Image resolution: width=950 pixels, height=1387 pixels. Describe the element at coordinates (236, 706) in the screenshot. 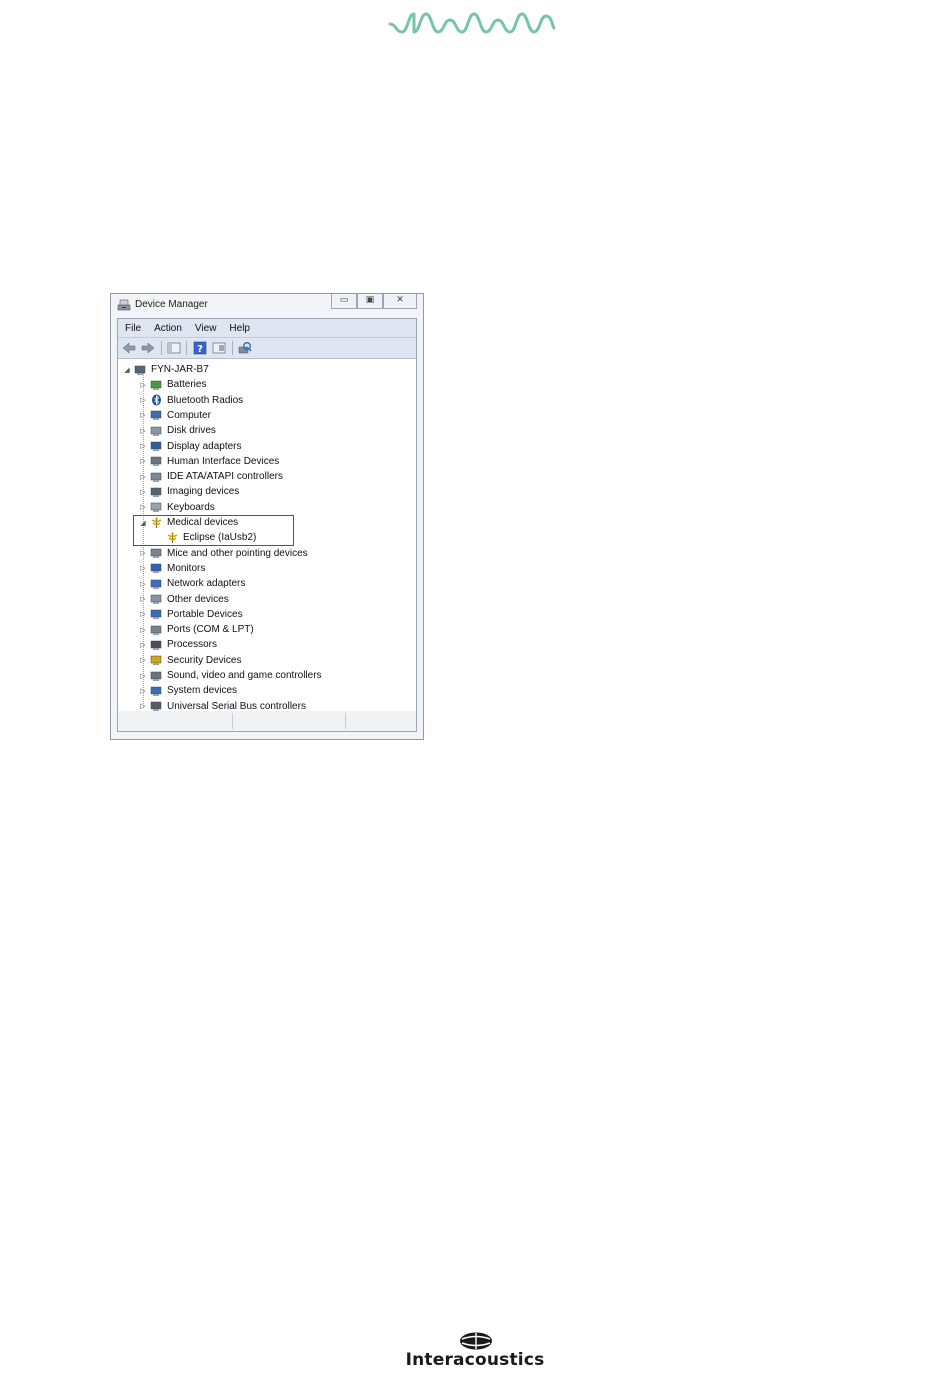

I see `tree-item-label: Universal Serial Bus controllers` at that location.